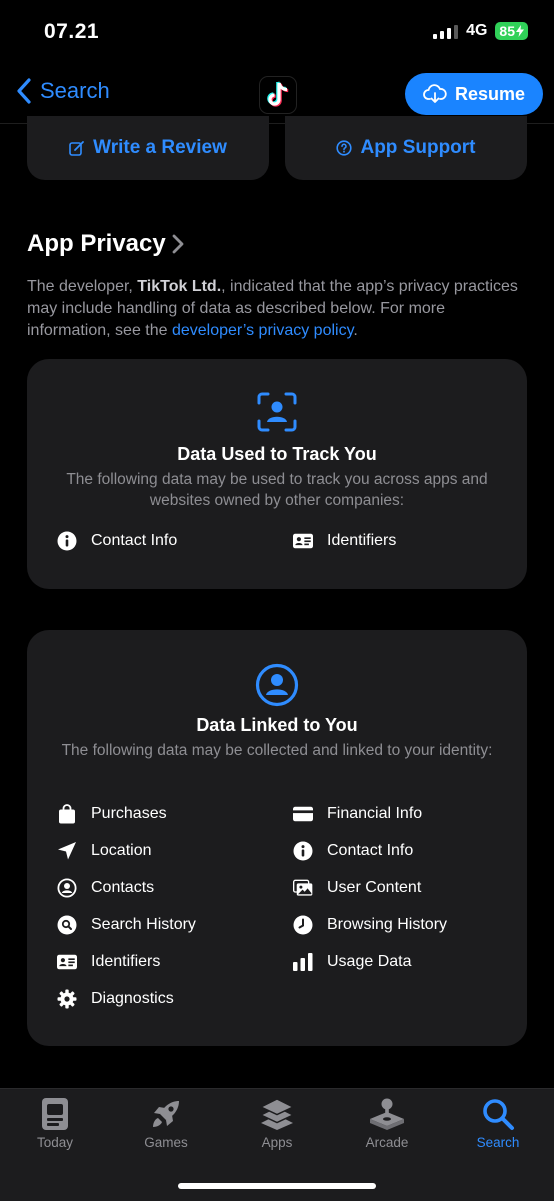  What do you see at coordinates (418, 147) in the screenshot?
I see `app-support-label: App Support` at bounding box center [418, 147].